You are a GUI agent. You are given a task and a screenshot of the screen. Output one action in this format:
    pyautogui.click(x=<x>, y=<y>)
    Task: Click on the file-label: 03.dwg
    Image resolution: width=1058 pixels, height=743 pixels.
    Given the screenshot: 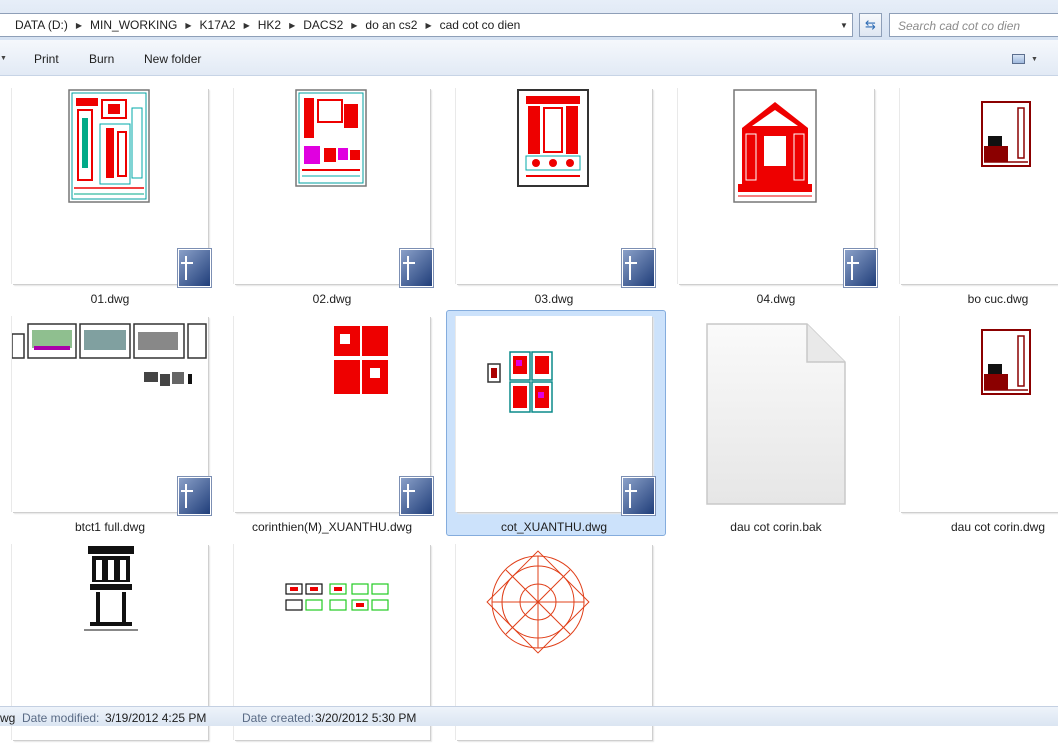 What is the action you would take?
    pyautogui.click(x=554, y=299)
    